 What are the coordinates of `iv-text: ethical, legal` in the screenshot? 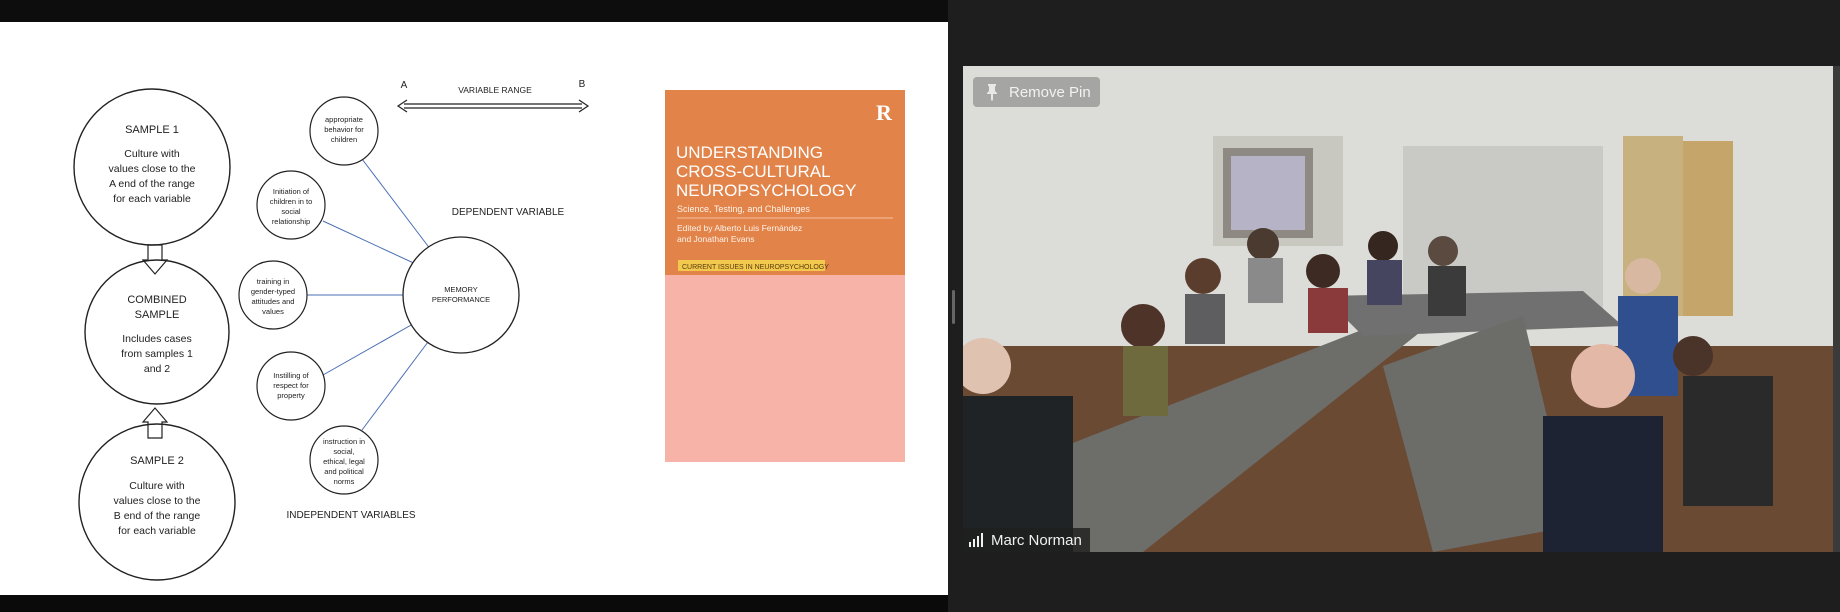 It's located at (344, 461).